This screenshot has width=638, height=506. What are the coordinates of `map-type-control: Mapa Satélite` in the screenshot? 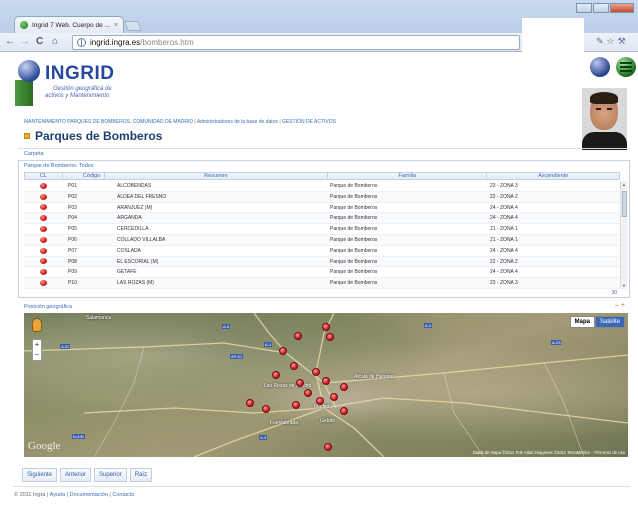 It's located at (597, 322).